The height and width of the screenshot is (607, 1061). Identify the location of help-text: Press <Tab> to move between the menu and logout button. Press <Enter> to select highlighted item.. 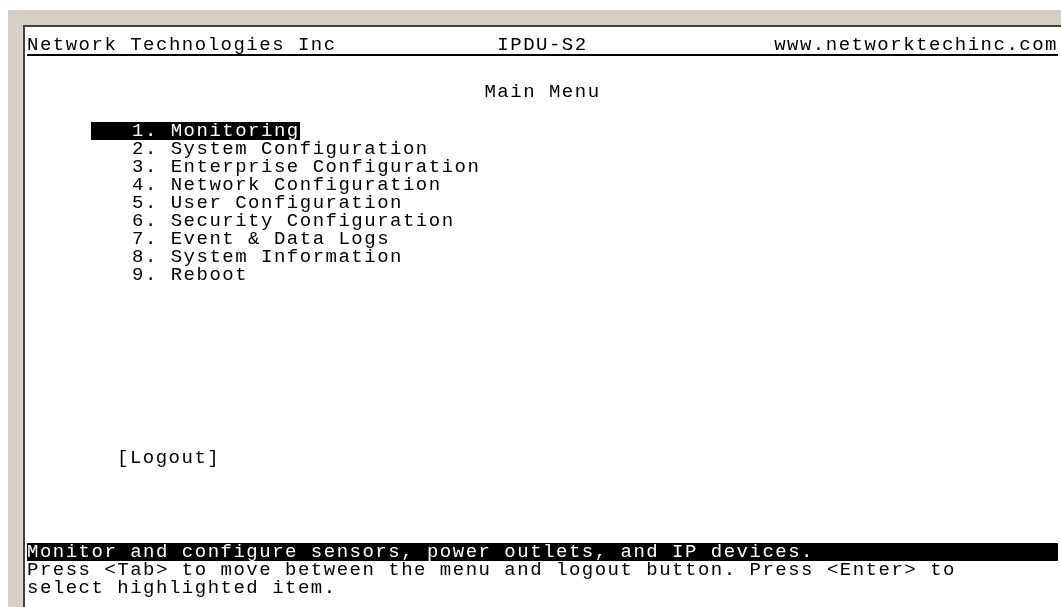
(492, 579).